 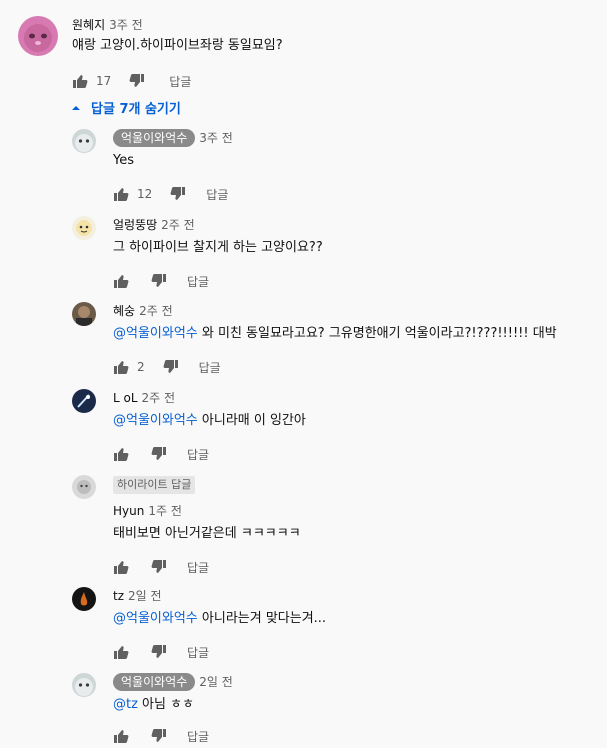 I want to click on hide-replies-button: 답글 7개 숨기기, so click(x=126, y=107).